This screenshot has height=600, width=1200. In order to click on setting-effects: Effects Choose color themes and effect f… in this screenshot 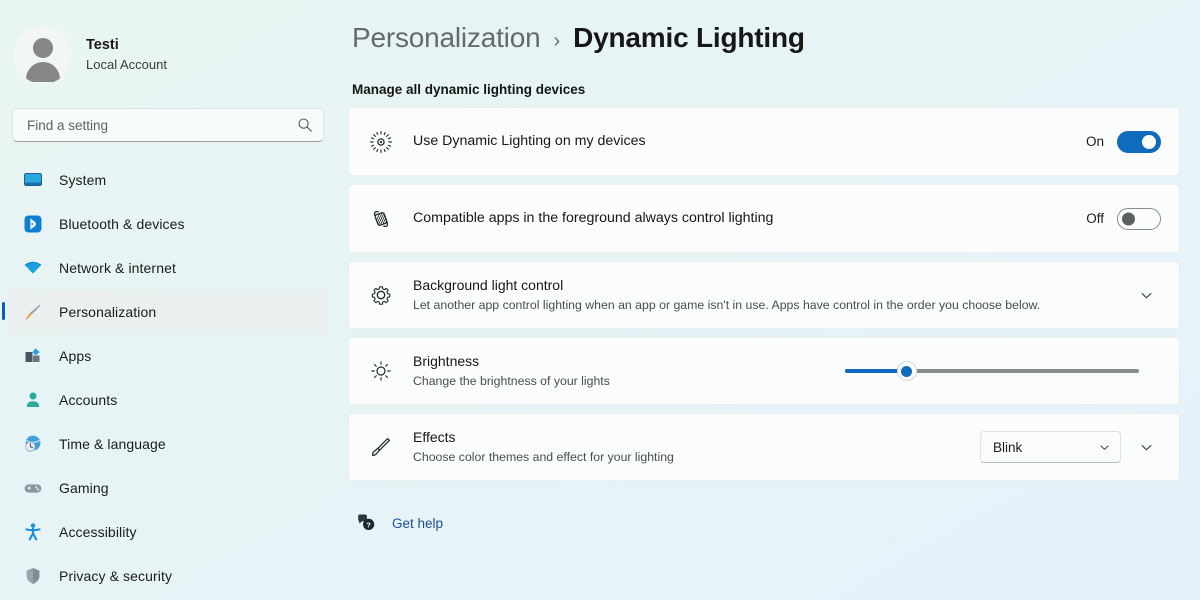, I will do `click(764, 447)`.